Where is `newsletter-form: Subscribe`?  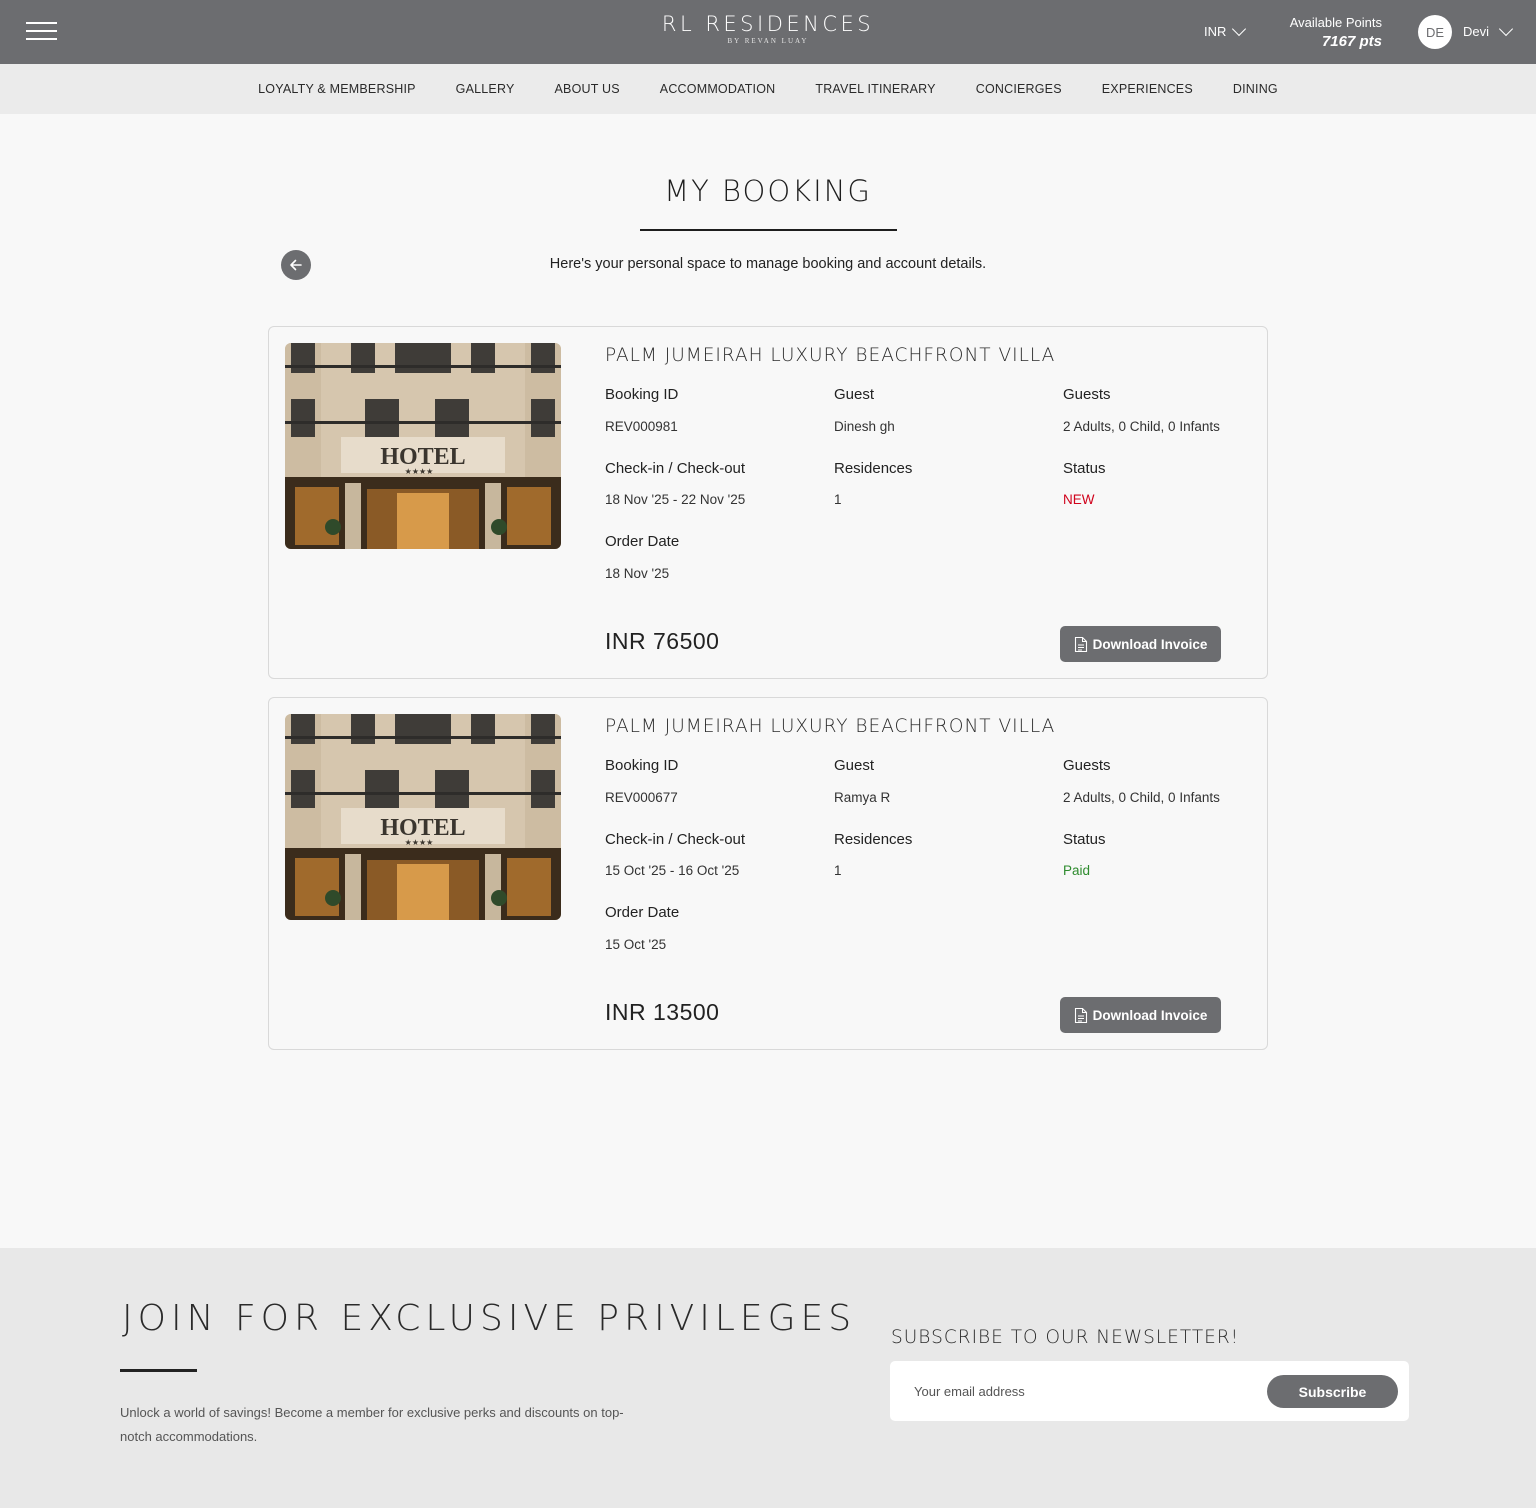 newsletter-form: Subscribe is located at coordinates (1149, 1391).